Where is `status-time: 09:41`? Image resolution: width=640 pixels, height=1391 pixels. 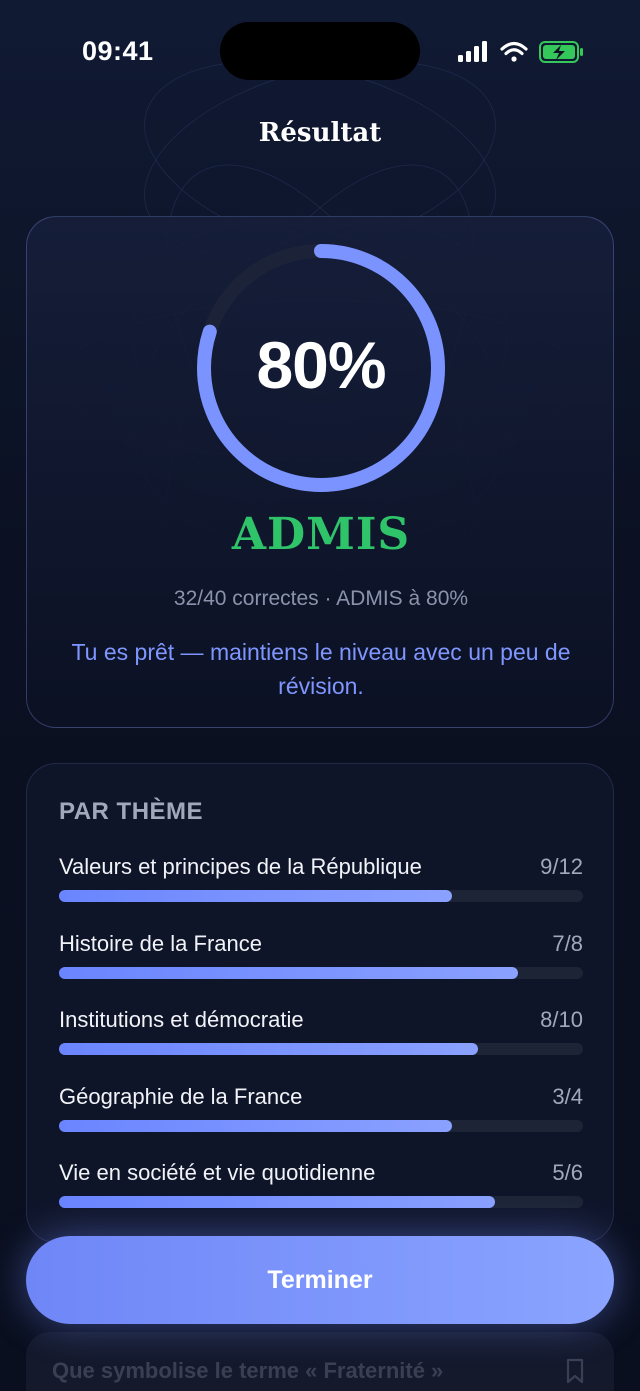 status-time: 09:41 is located at coordinates (118, 51).